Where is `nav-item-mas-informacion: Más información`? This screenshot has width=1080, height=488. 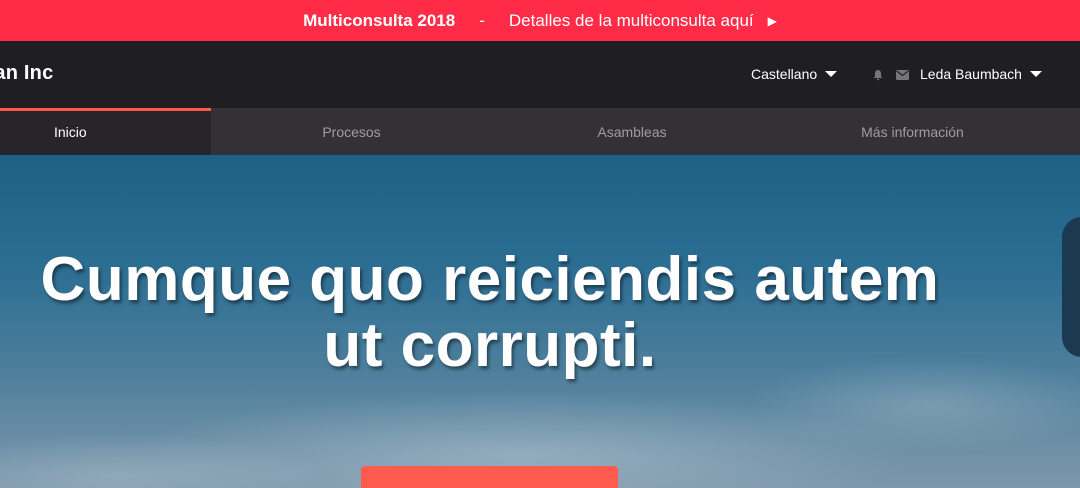
nav-item-mas-informacion: Más información is located at coordinates (912, 131).